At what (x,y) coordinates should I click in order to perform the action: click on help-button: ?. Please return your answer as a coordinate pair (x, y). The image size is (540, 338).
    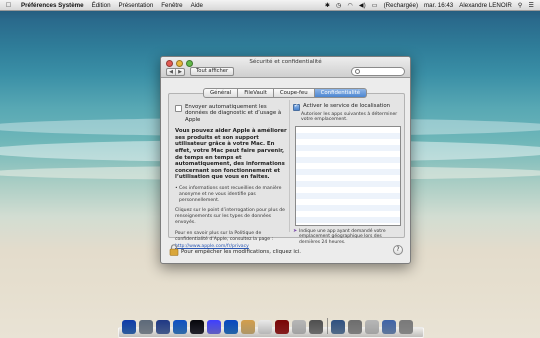
    Looking at the image, I should click on (398, 250).